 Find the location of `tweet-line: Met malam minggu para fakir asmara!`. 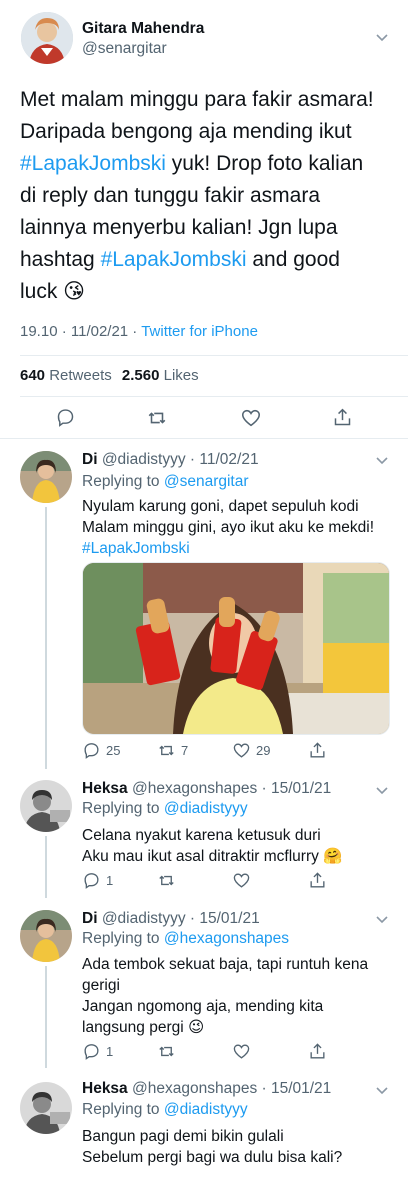

tweet-line: Met malam minggu para fakir asmara! is located at coordinates (197, 99).